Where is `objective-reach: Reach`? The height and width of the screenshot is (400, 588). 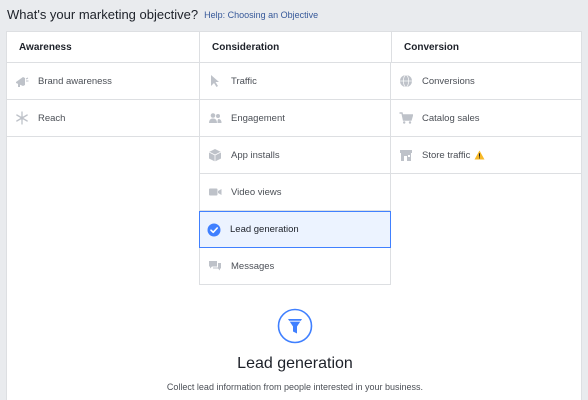
objective-reach: Reach is located at coordinates (103, 118).